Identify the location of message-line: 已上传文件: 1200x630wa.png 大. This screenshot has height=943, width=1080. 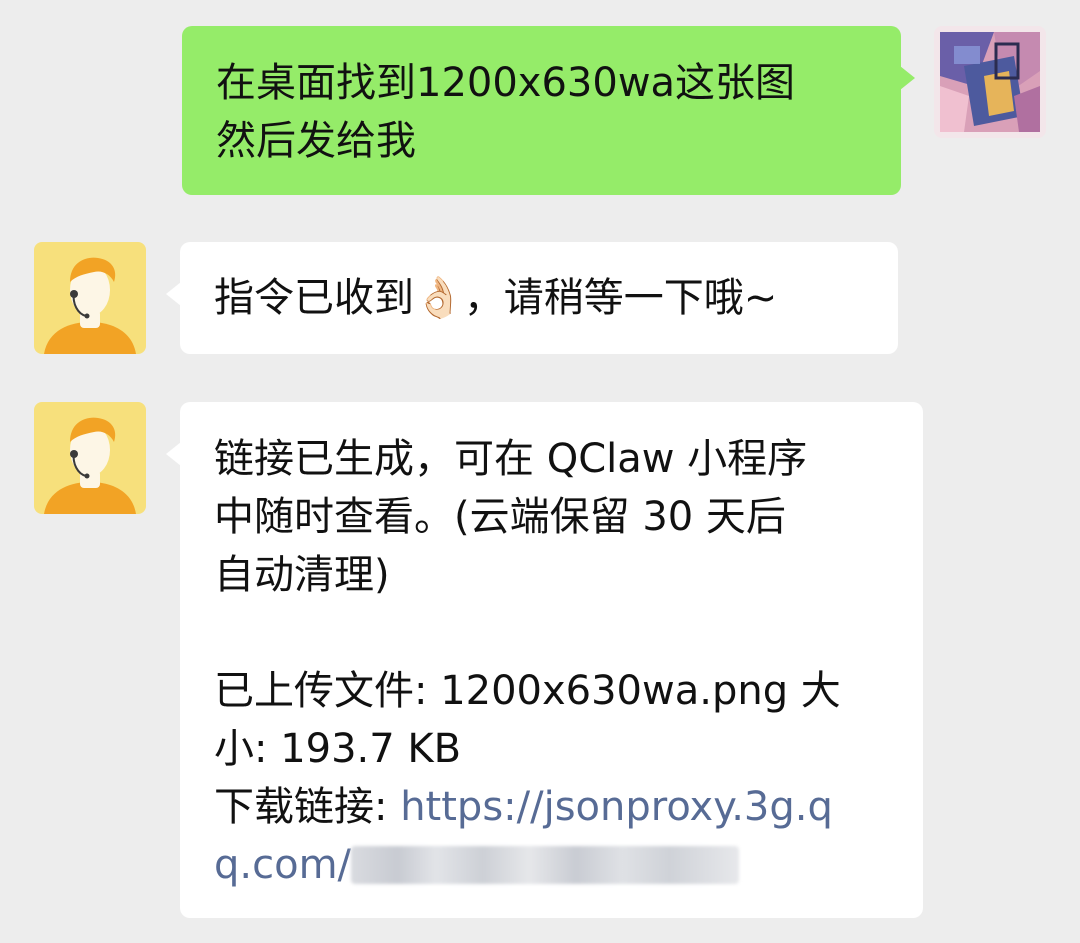
(527, 691).